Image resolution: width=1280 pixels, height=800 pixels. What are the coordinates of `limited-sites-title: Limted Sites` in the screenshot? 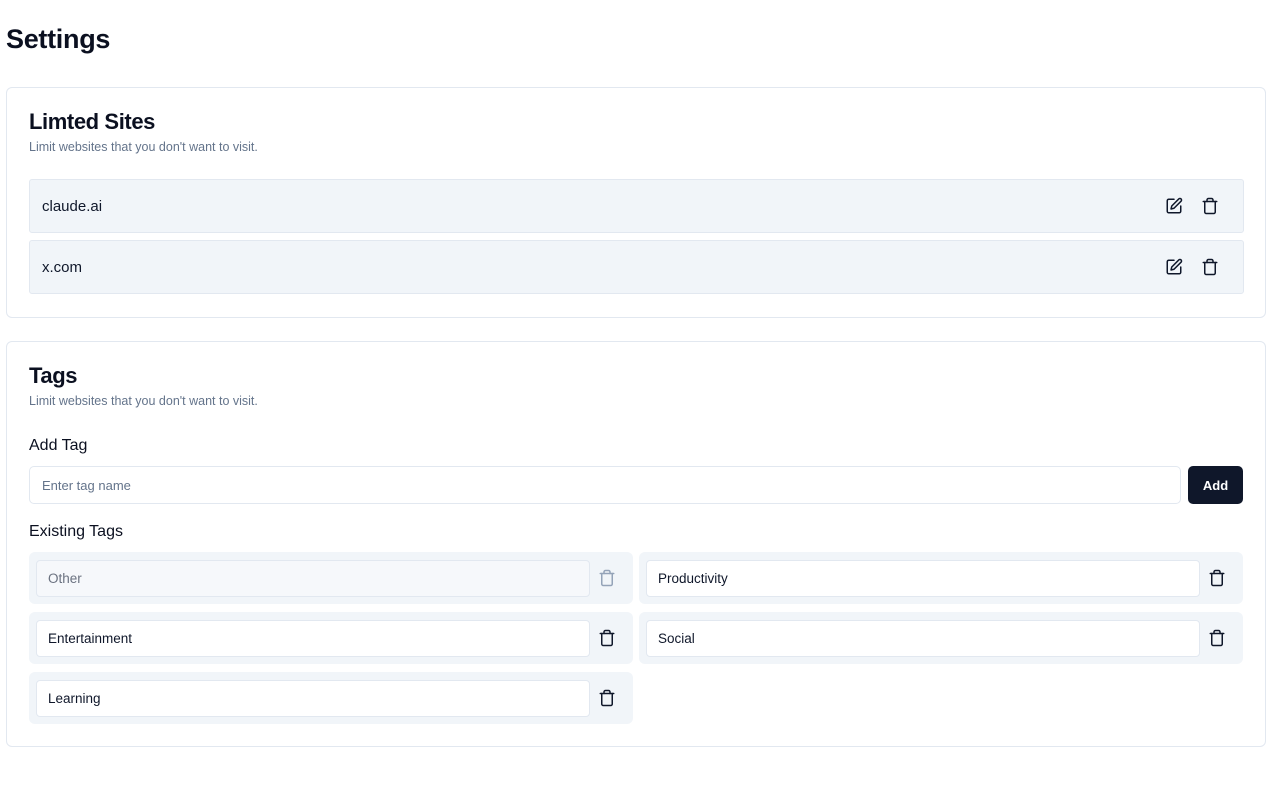 It's located at (92, 121).